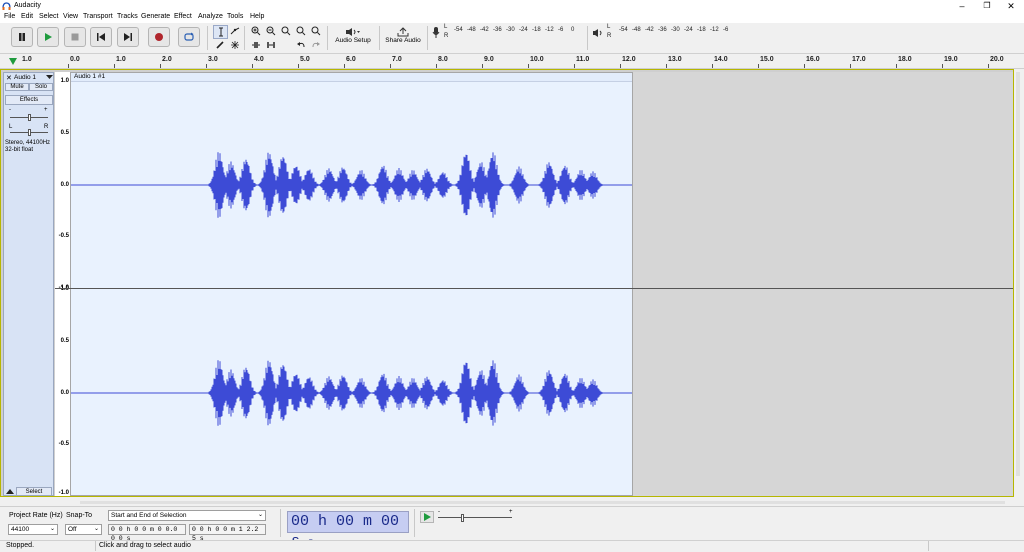 The height and width of the screenshot is (552, 1024). Describe the element at coordinates (512, 6) in the screenshot. I see `title-bar: Audacity – ❐ ✕` at that location.